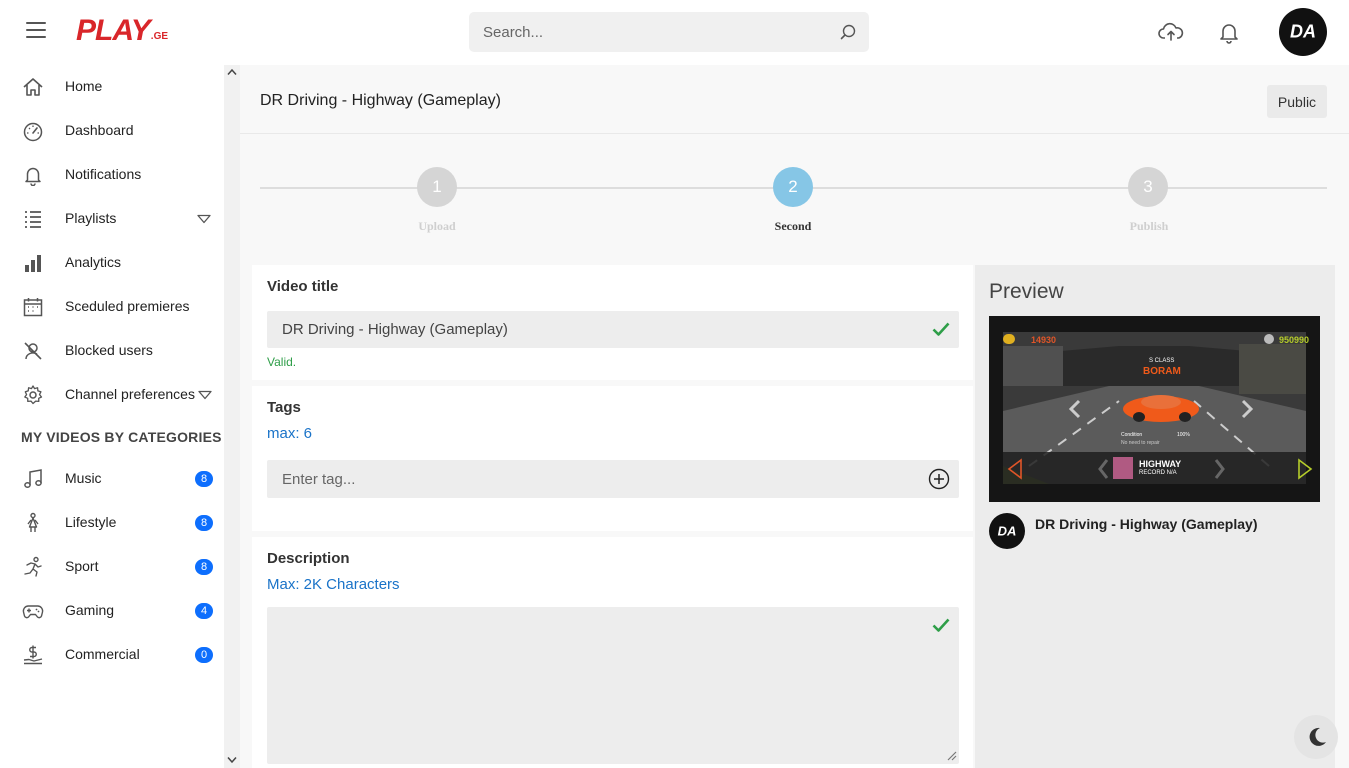 The width and height of the screenshot is (1349, 768). What do you see at coordinates (93, 262) in the screenshot?
I see `sidebar-item-label: Analytics` at bounding box center [93, 262].